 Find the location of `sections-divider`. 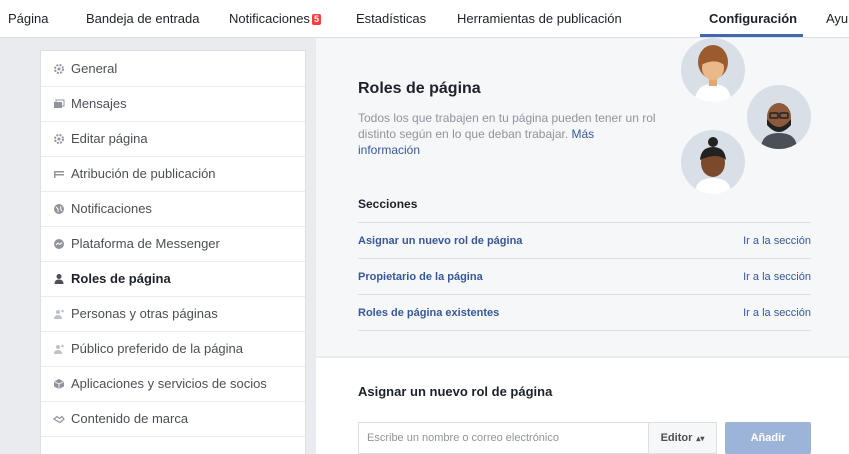

sections-divider is located at coordinates (584, 330).